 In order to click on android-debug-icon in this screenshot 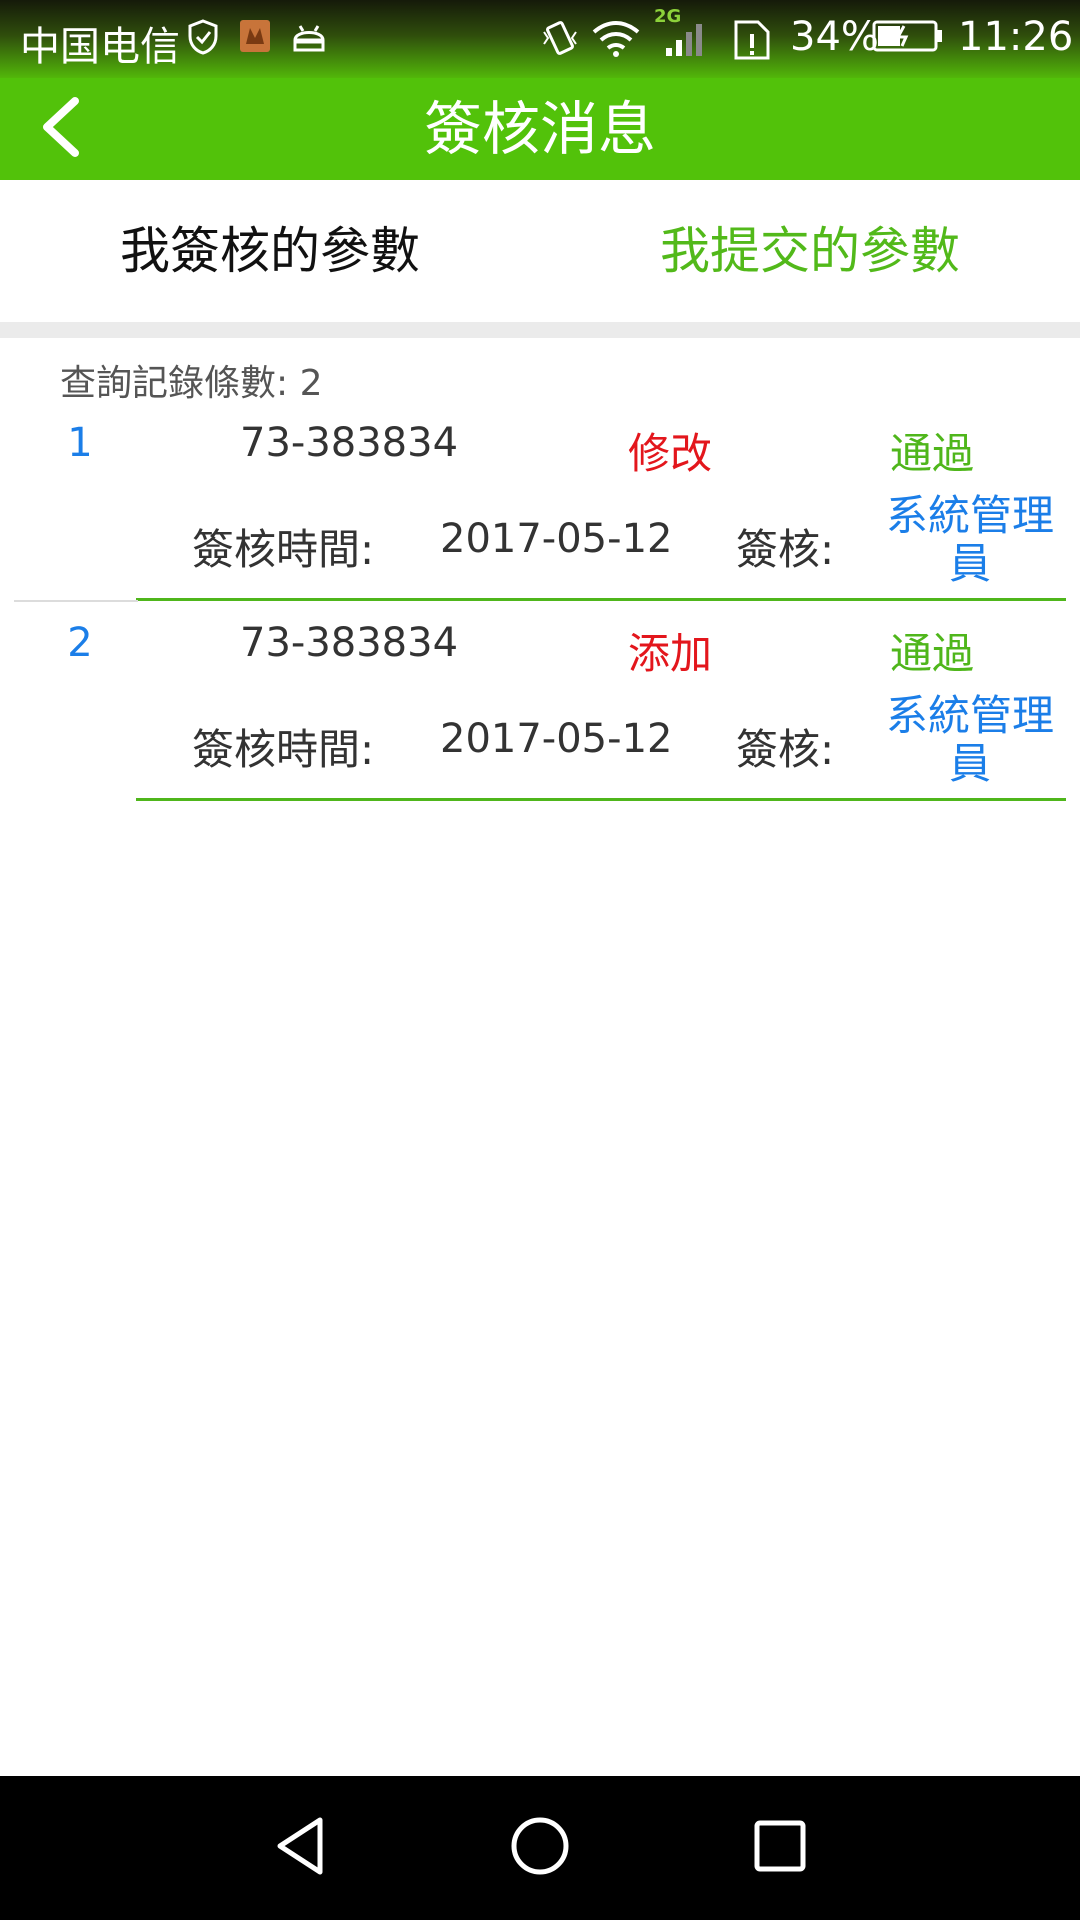, I will do `click(309, 41)`.